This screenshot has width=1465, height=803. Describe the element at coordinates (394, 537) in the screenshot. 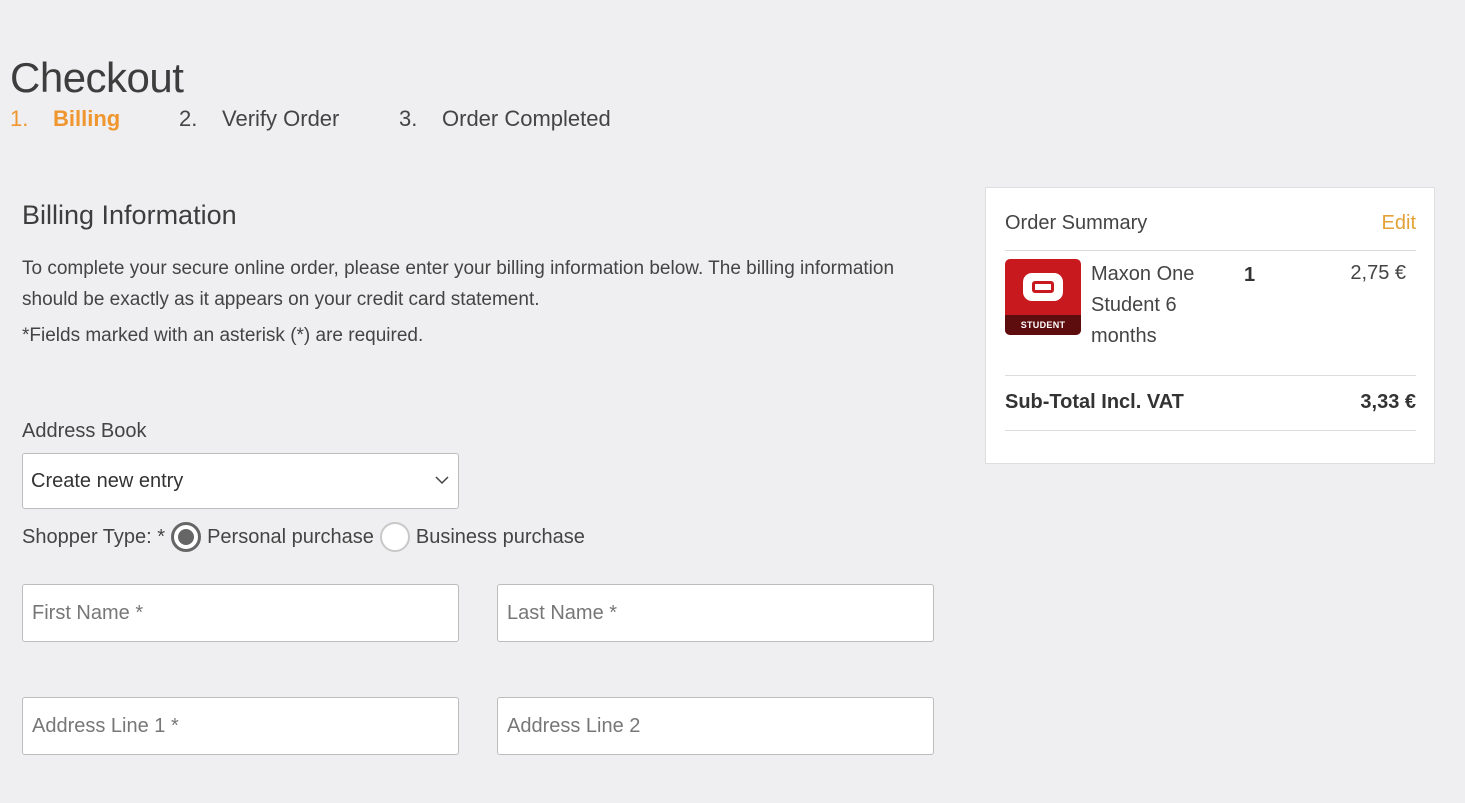

I see `business-purchase-radio` at that location.